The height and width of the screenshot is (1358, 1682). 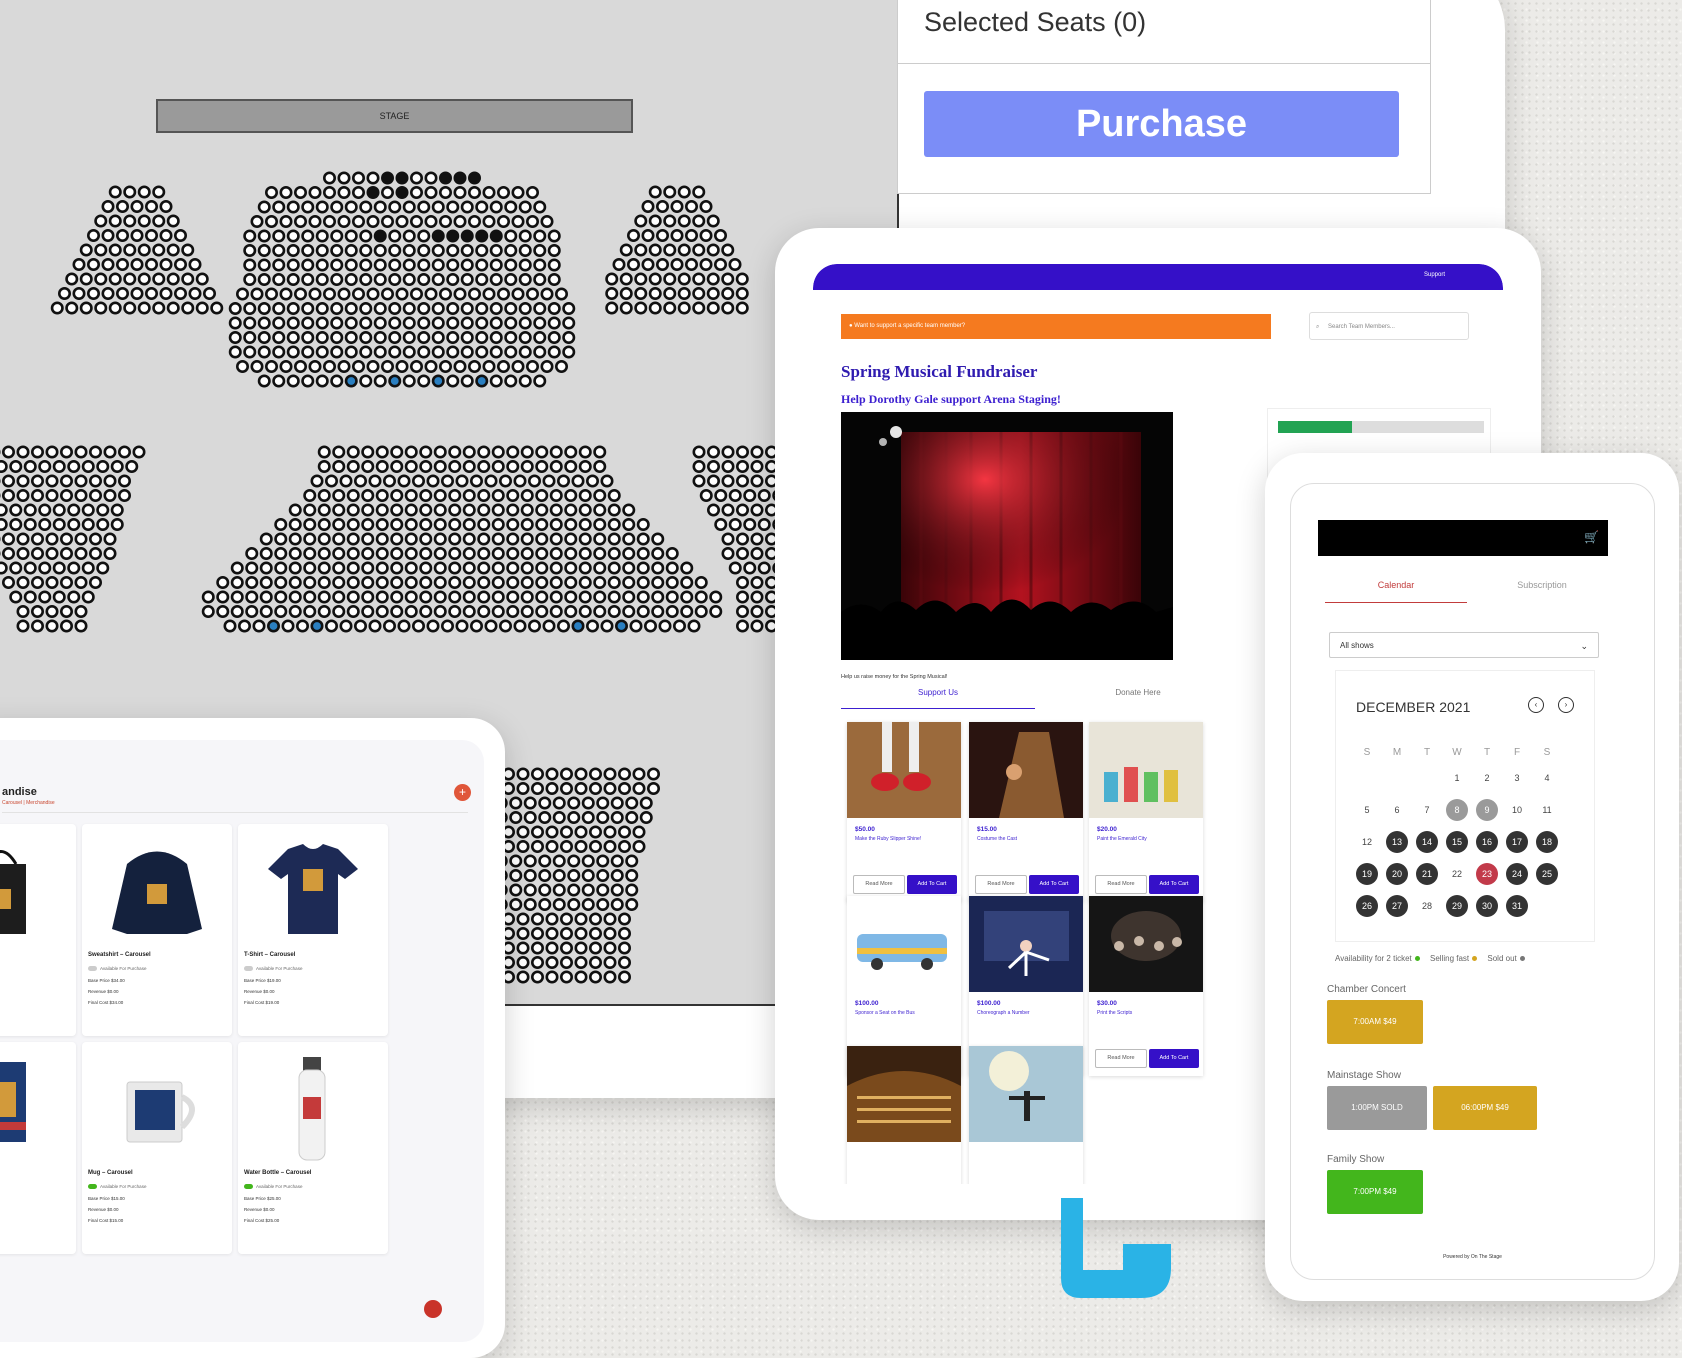 What do you see at coordinates (28, 803) in the screenshot?
I see `breadcrumb: Carousel | Merchandise` at bounding box center [28, 803].